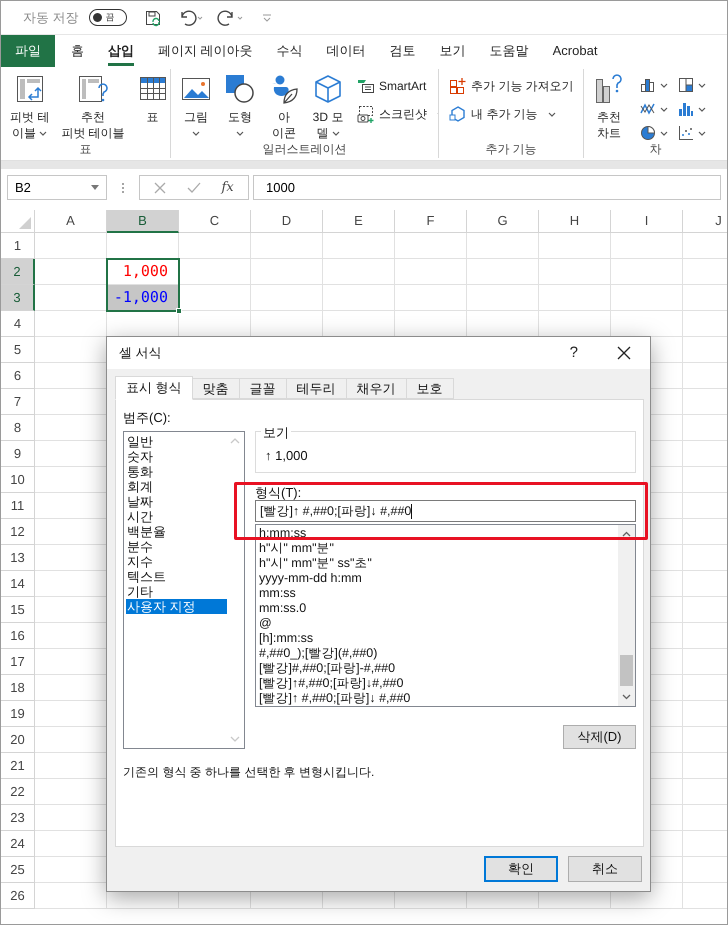 The height and width of the screenshot is (925, 728). What do you see at coordinates (151, 97) in the screenshot?
I see `ribbon-button: 표` at bounding box center [151, 97].